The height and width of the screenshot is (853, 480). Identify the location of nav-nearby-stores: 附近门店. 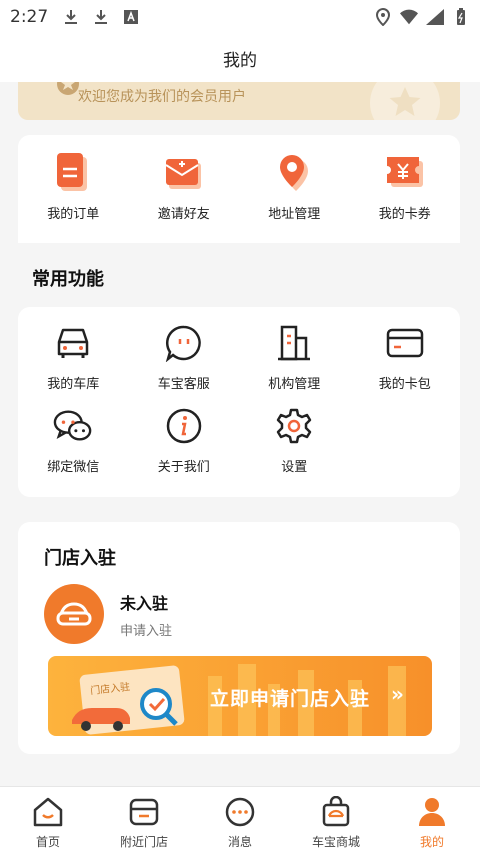
(144, 820).